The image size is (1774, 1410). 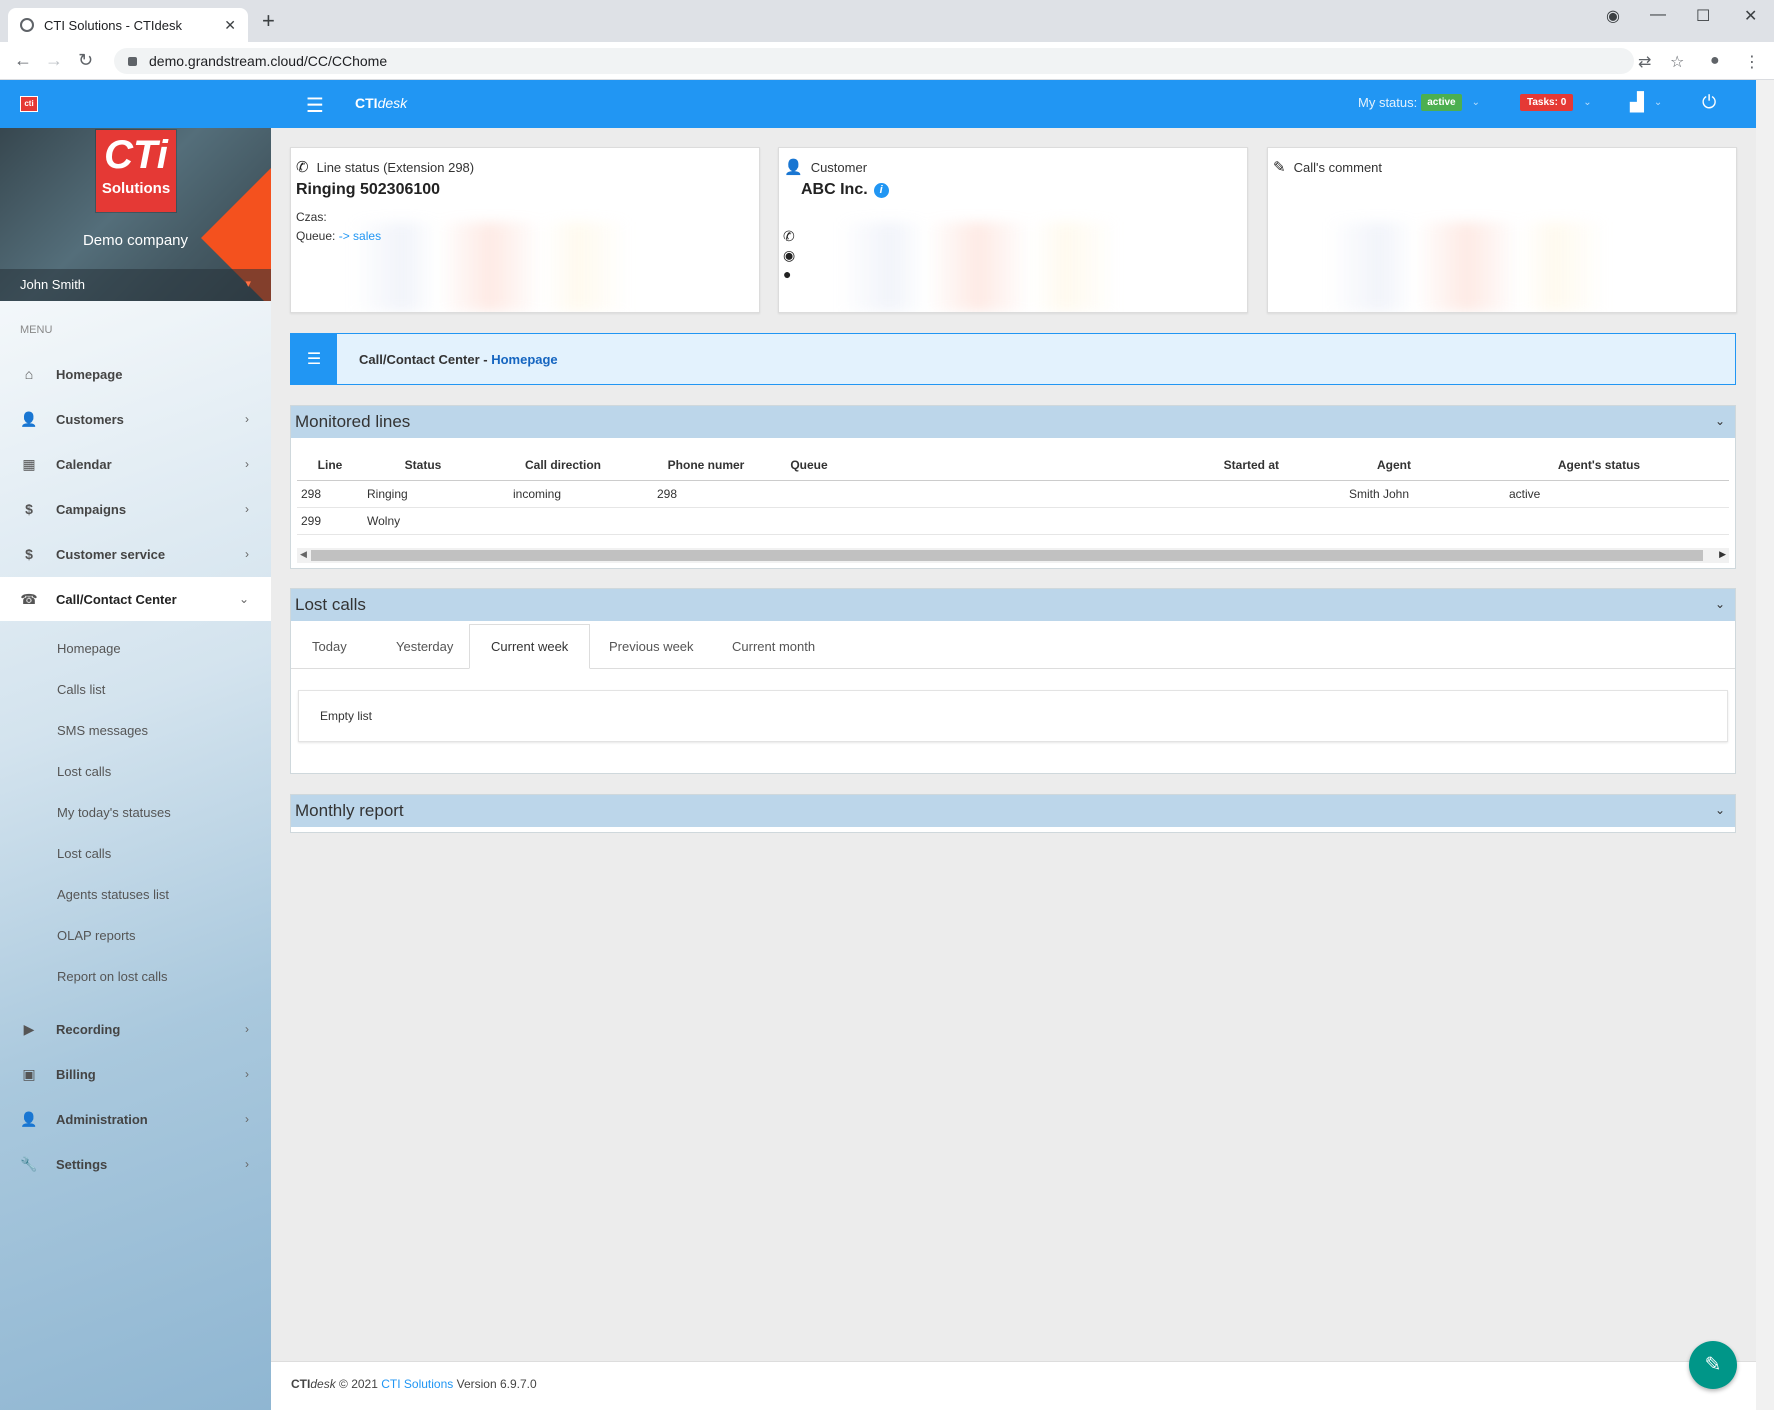 What do you see at coordinates (1013, 605) in the screenshot?
I see `lost-calls-header: Lost calls ⌄` at bounding box center [1013, 605].